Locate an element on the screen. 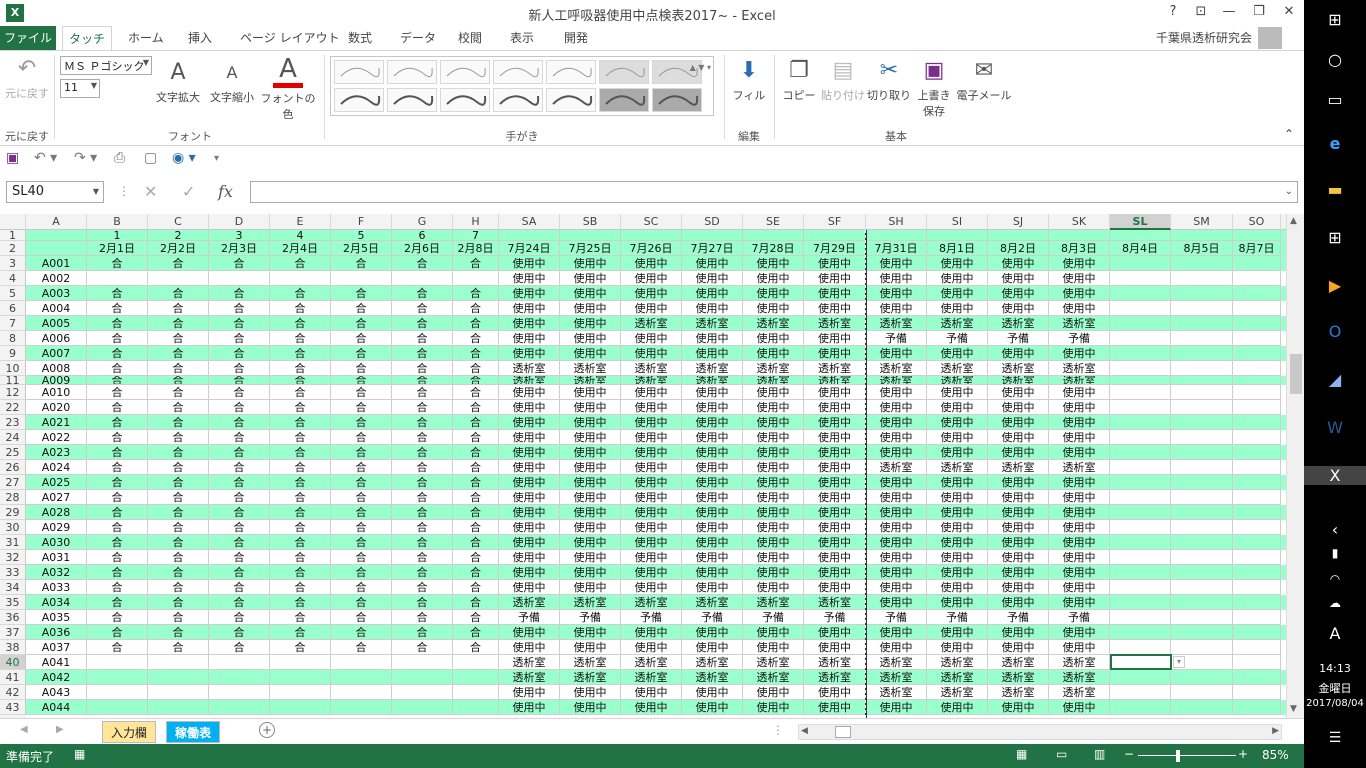 The image size is (1366, 768). column-header-A: A is located at coordinates (56, 222).